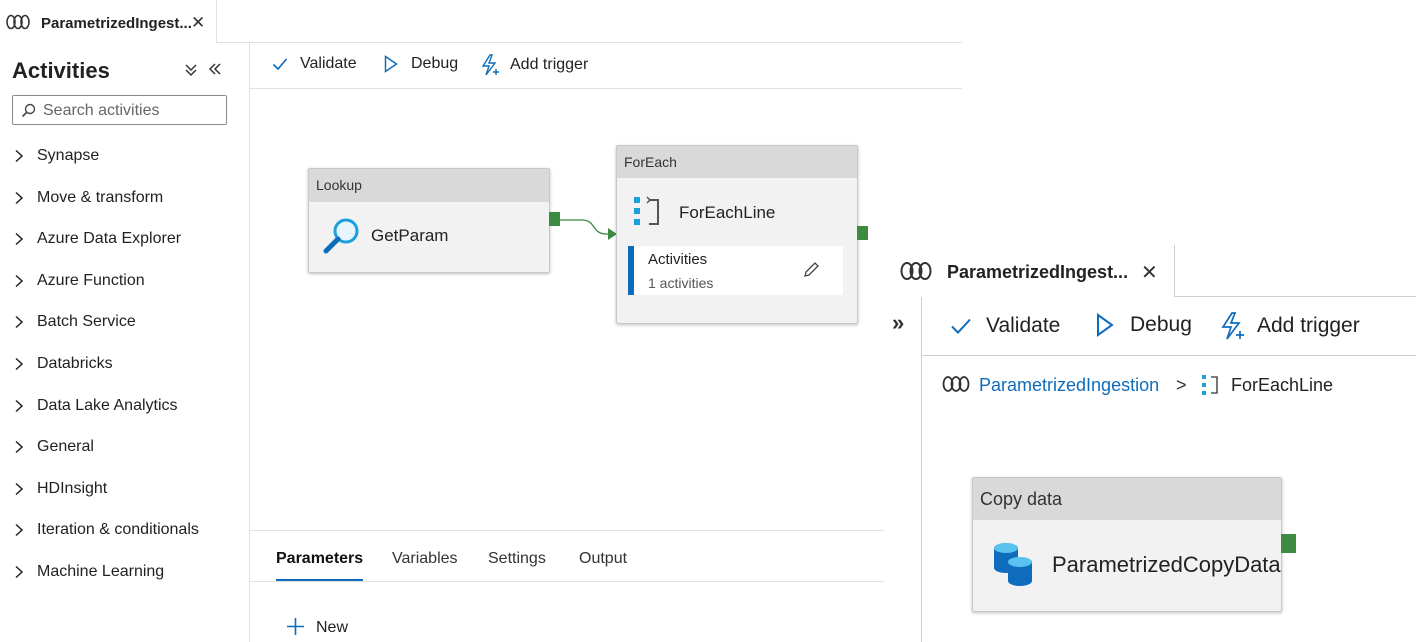  Describe the element at coordinates (65, 447) in the screenshot. I see `activity-category-label: General` at that location.